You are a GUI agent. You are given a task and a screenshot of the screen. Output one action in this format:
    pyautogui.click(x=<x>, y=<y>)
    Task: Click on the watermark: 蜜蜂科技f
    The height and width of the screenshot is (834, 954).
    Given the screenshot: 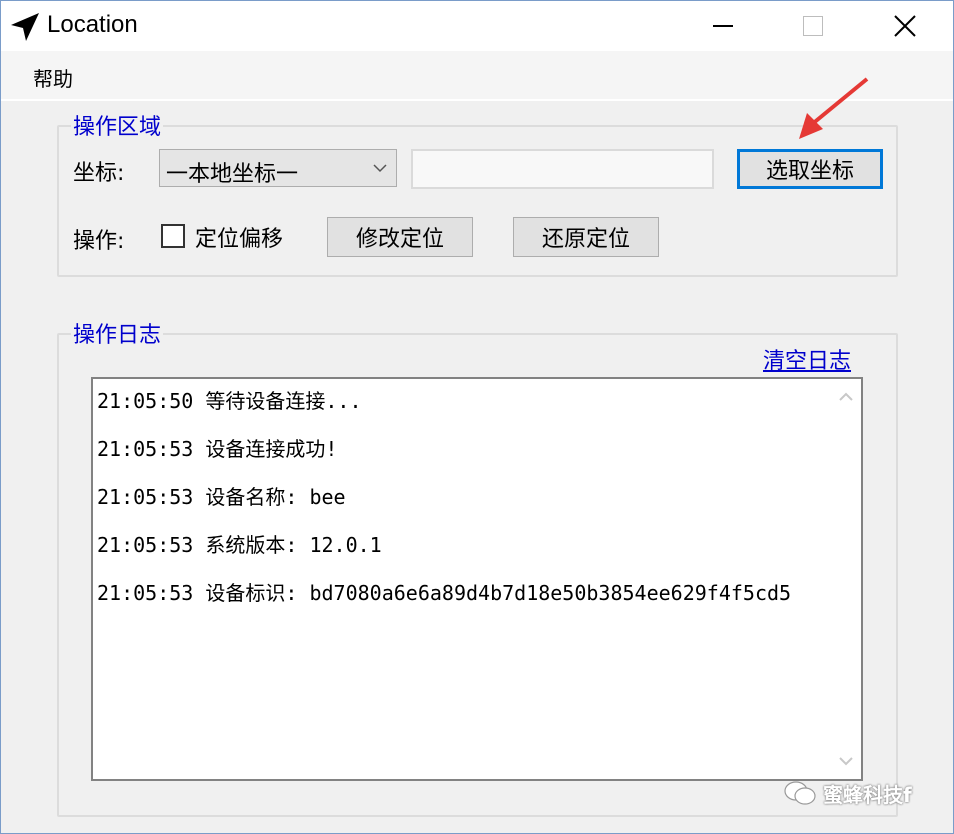 What is the action you would take?
    pyautogui.click(x=847, y=793)
    